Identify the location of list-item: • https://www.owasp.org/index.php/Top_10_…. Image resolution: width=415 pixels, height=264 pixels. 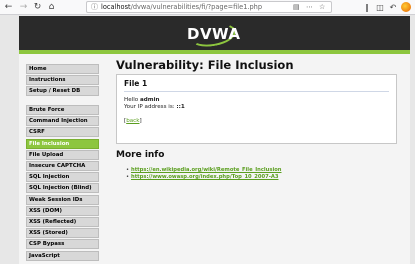
(202, 177).